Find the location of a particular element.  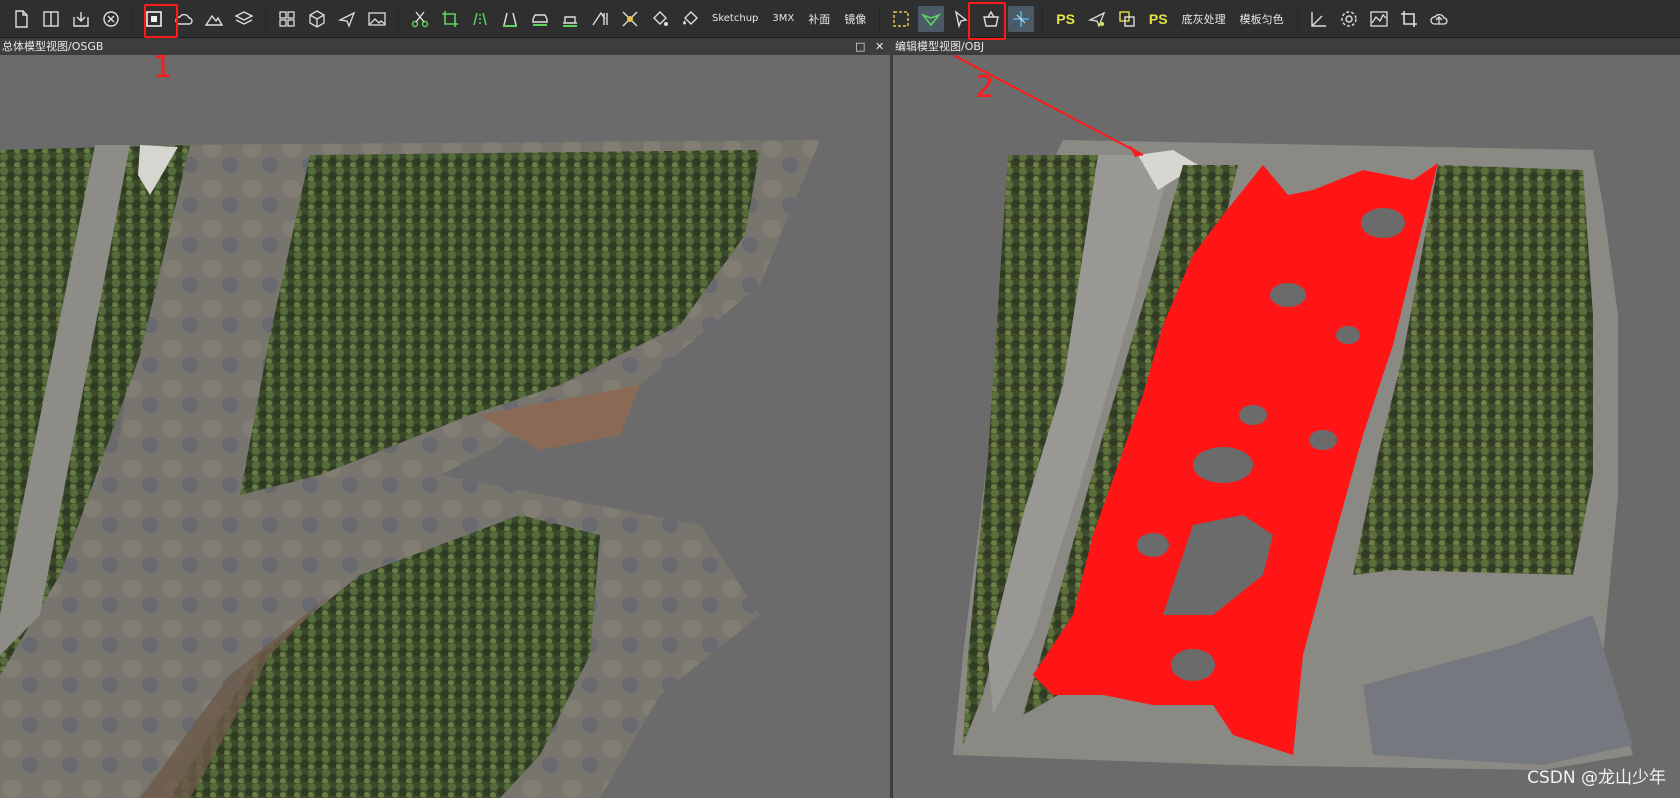

image-icon is located at coordinates (377, 19).